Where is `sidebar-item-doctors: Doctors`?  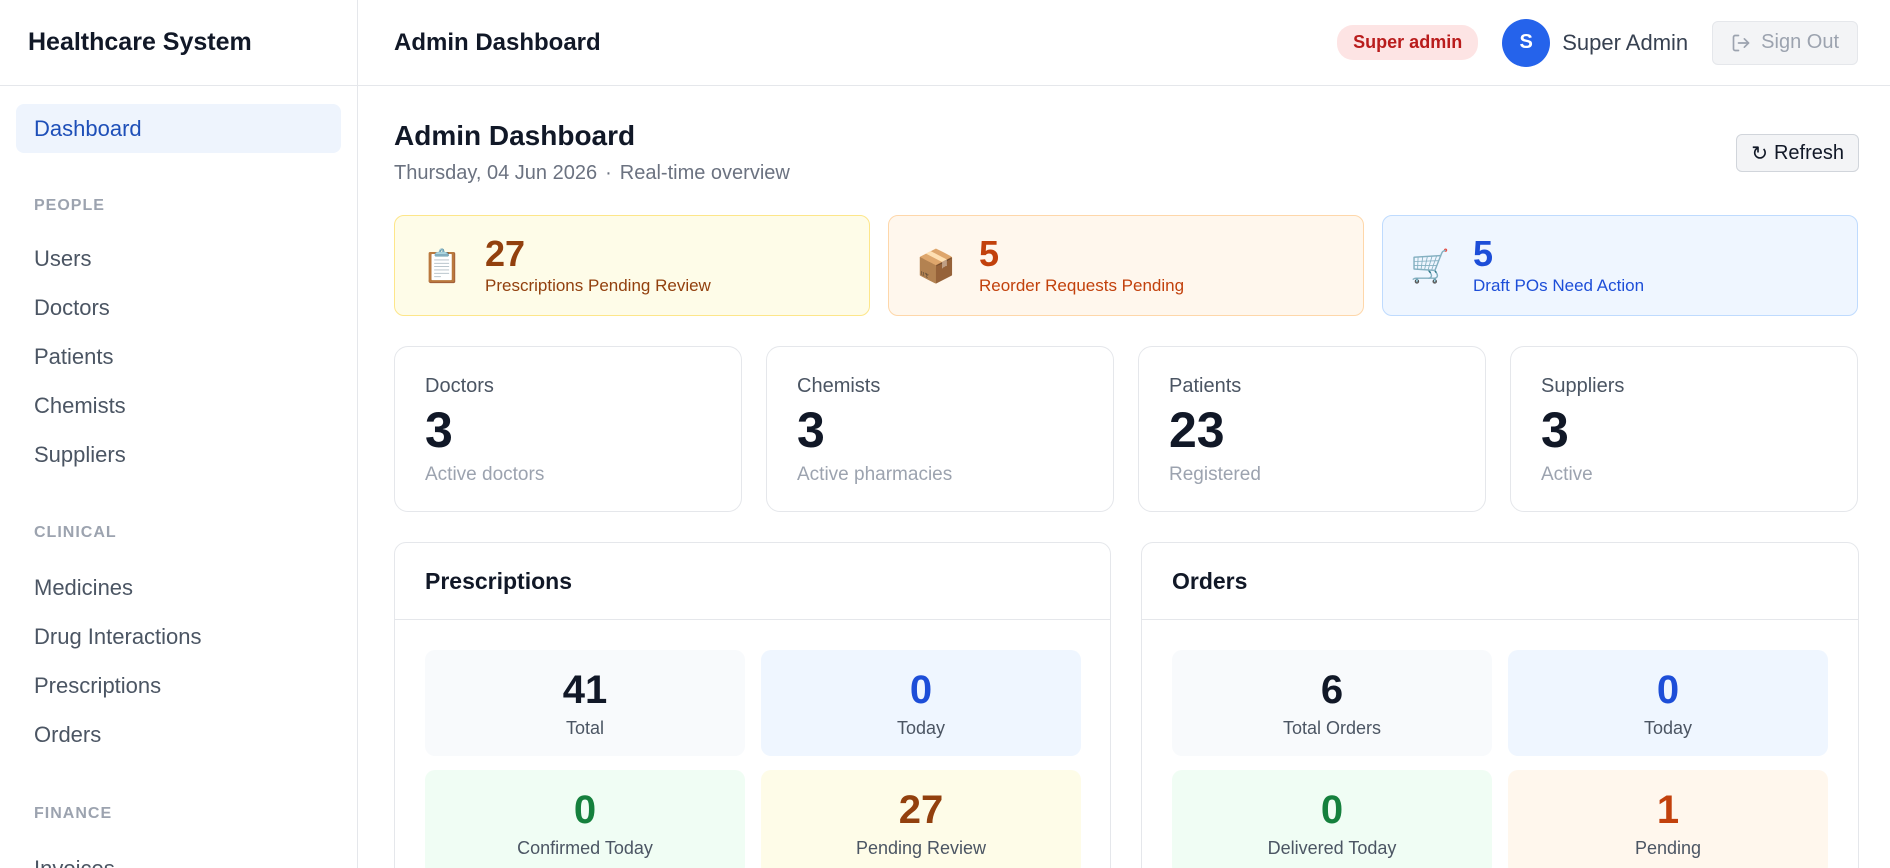
sidebar-item-doctors: Doctors is located at coordinates (178, 307).